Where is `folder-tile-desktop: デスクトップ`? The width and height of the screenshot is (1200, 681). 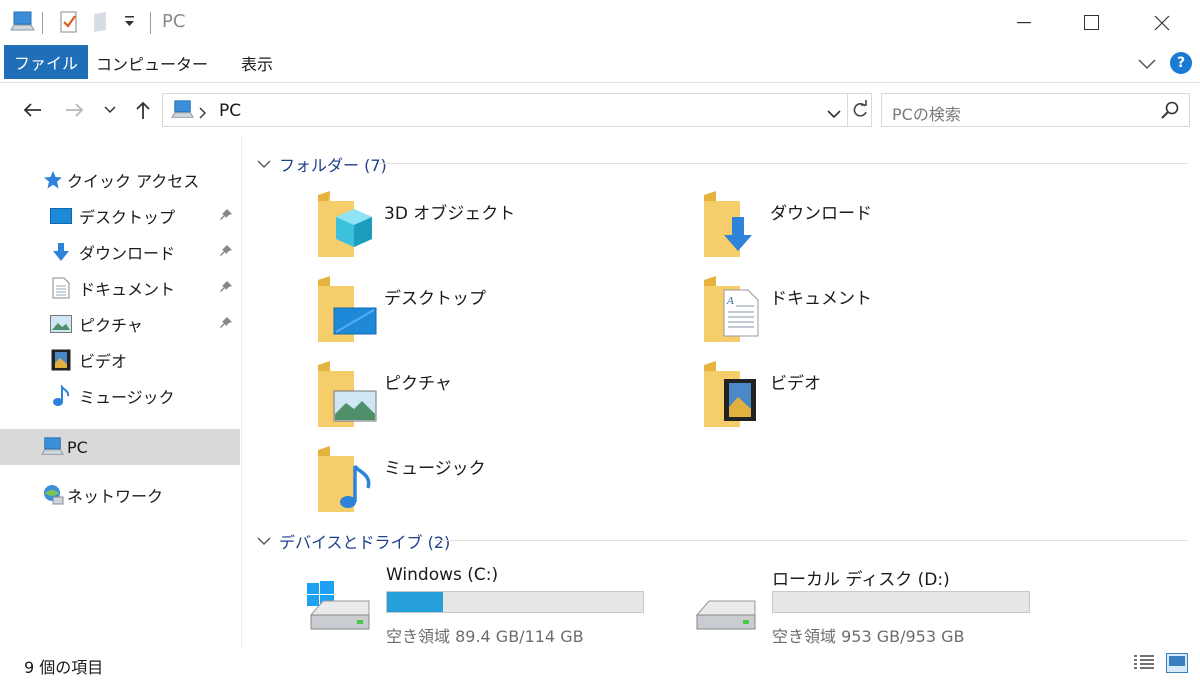 folder-tile-desktop: デスクトップ is located at coordinates (501, 314).